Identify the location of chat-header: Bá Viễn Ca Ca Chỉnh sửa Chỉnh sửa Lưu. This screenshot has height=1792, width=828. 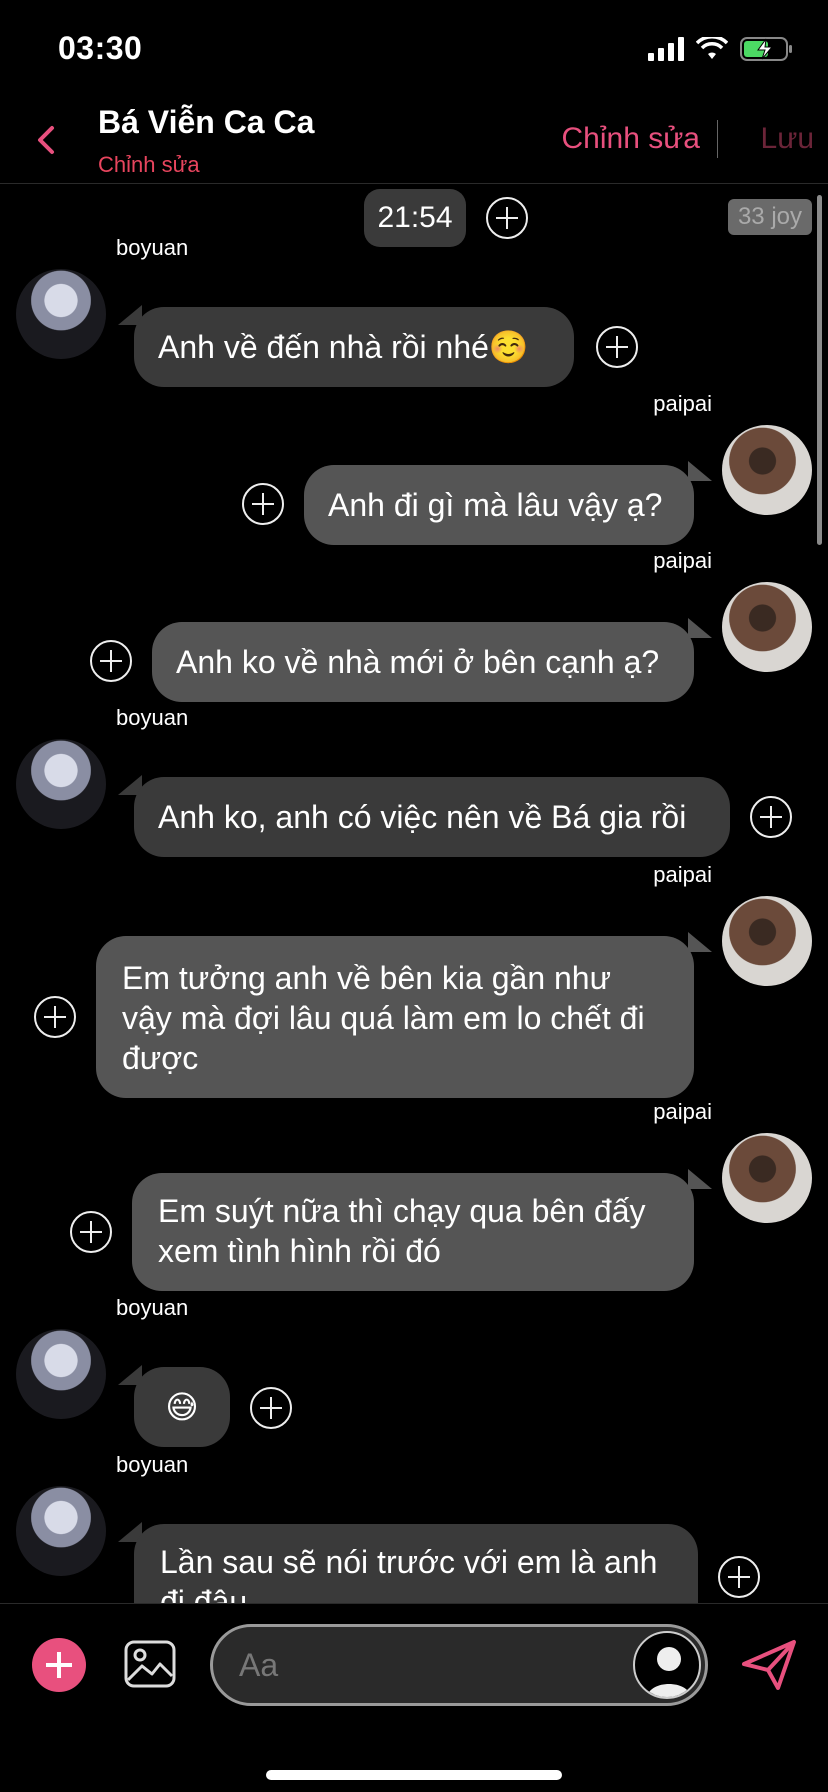
(414, 142).